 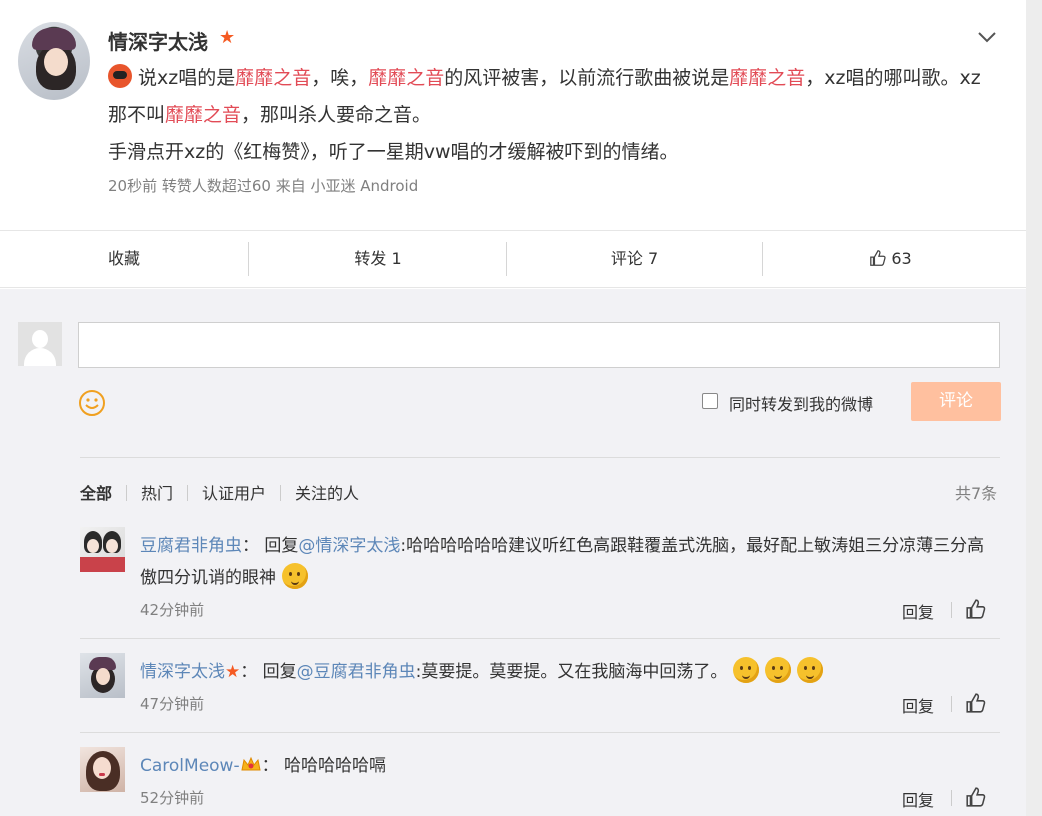 I want to click on mention-link: @情深字太浅, so click(x=349, y=546).